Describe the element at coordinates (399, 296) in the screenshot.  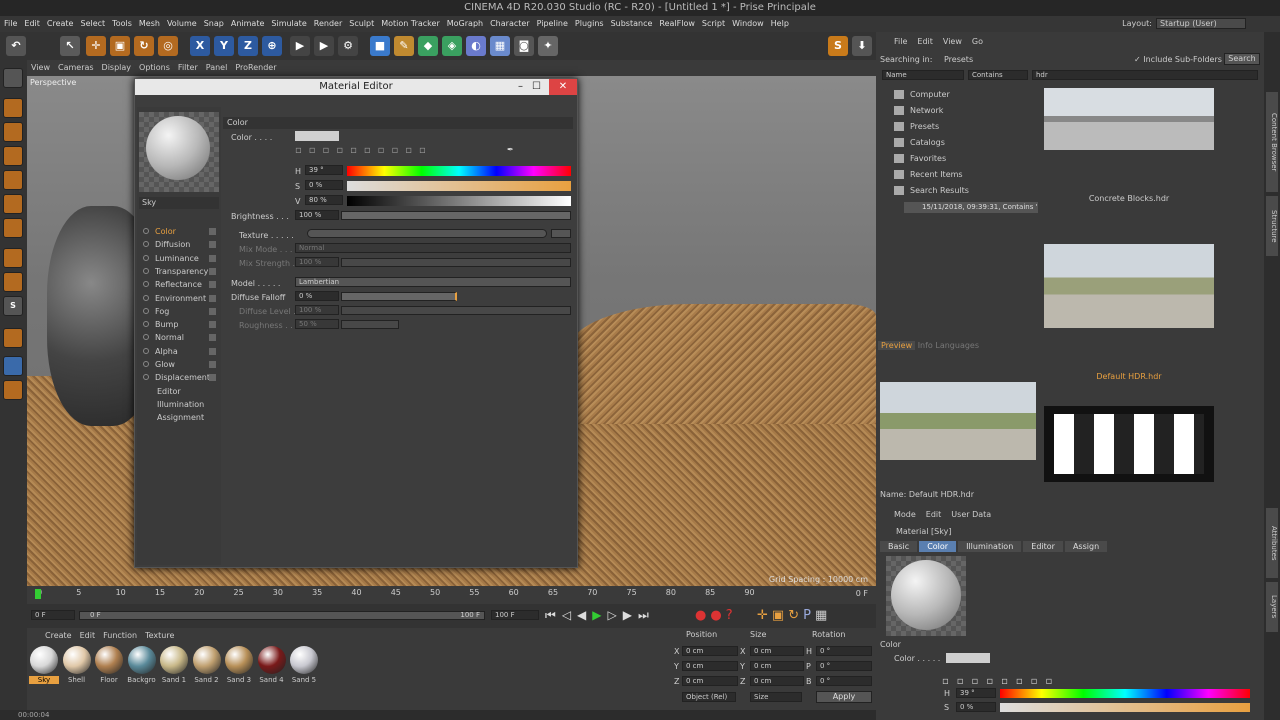
I see `diffuse-falloff-slider` at that location.